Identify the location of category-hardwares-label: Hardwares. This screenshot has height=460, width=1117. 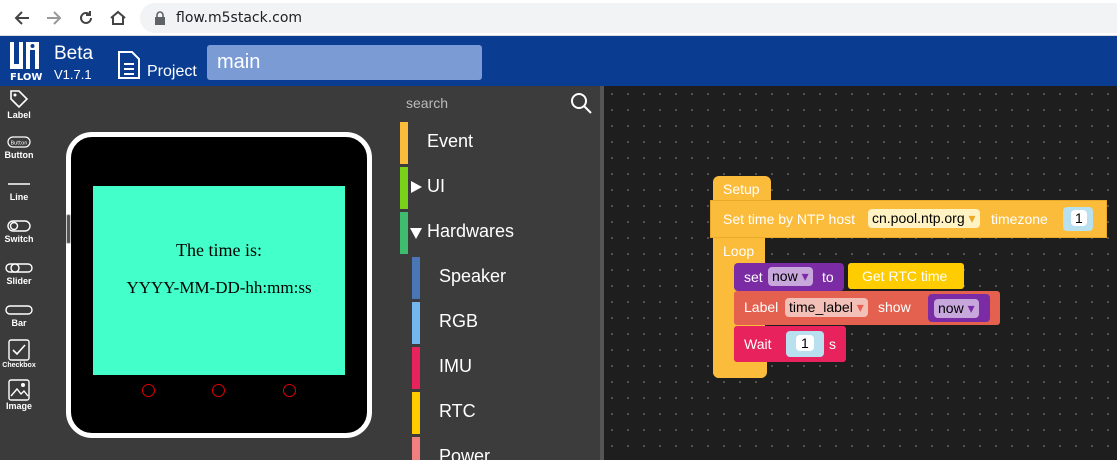
(471, 231).